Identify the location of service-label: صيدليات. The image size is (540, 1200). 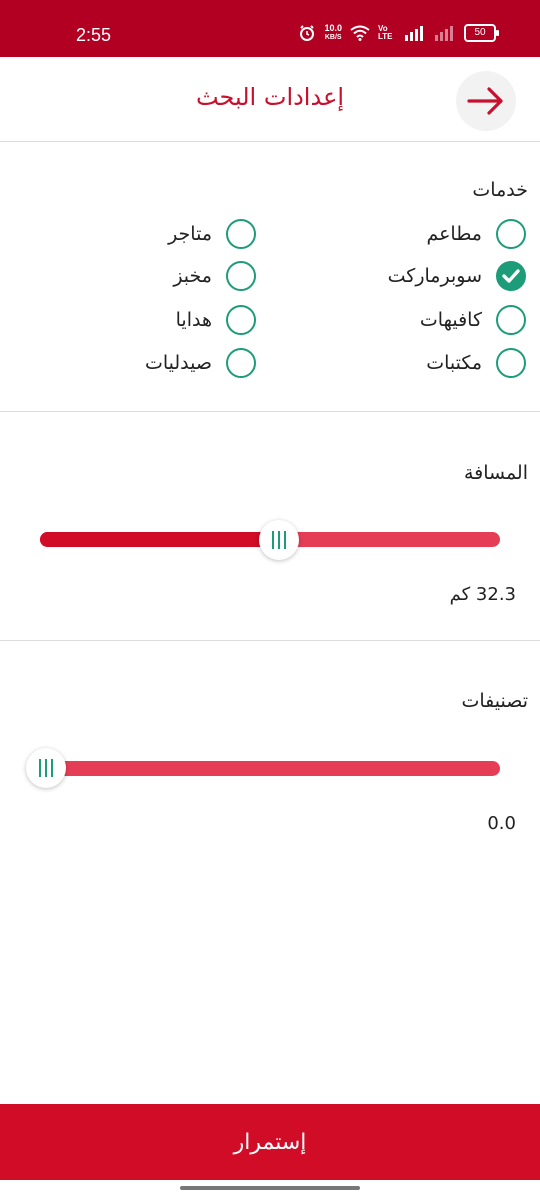
(178, 363).